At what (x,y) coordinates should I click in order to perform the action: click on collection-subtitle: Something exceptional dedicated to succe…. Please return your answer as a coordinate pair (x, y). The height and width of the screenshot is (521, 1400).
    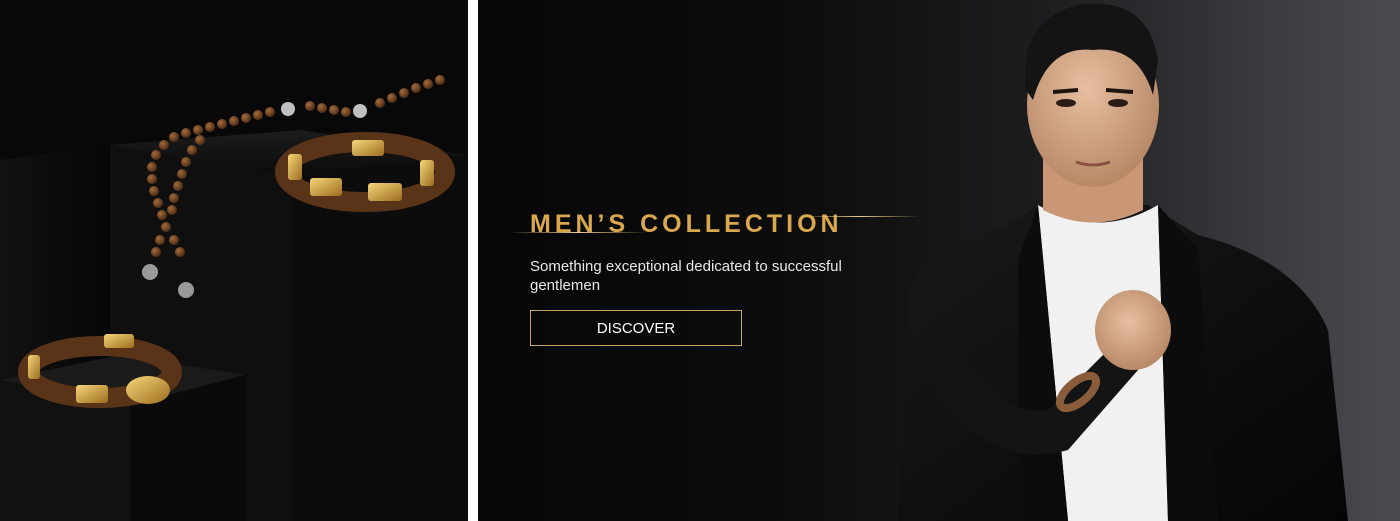
    Looking at the image, I should click on (686, 276).